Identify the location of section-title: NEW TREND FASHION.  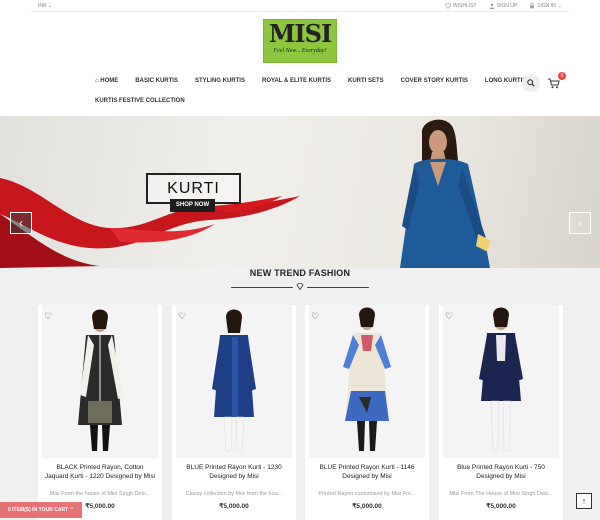
(300, 273).